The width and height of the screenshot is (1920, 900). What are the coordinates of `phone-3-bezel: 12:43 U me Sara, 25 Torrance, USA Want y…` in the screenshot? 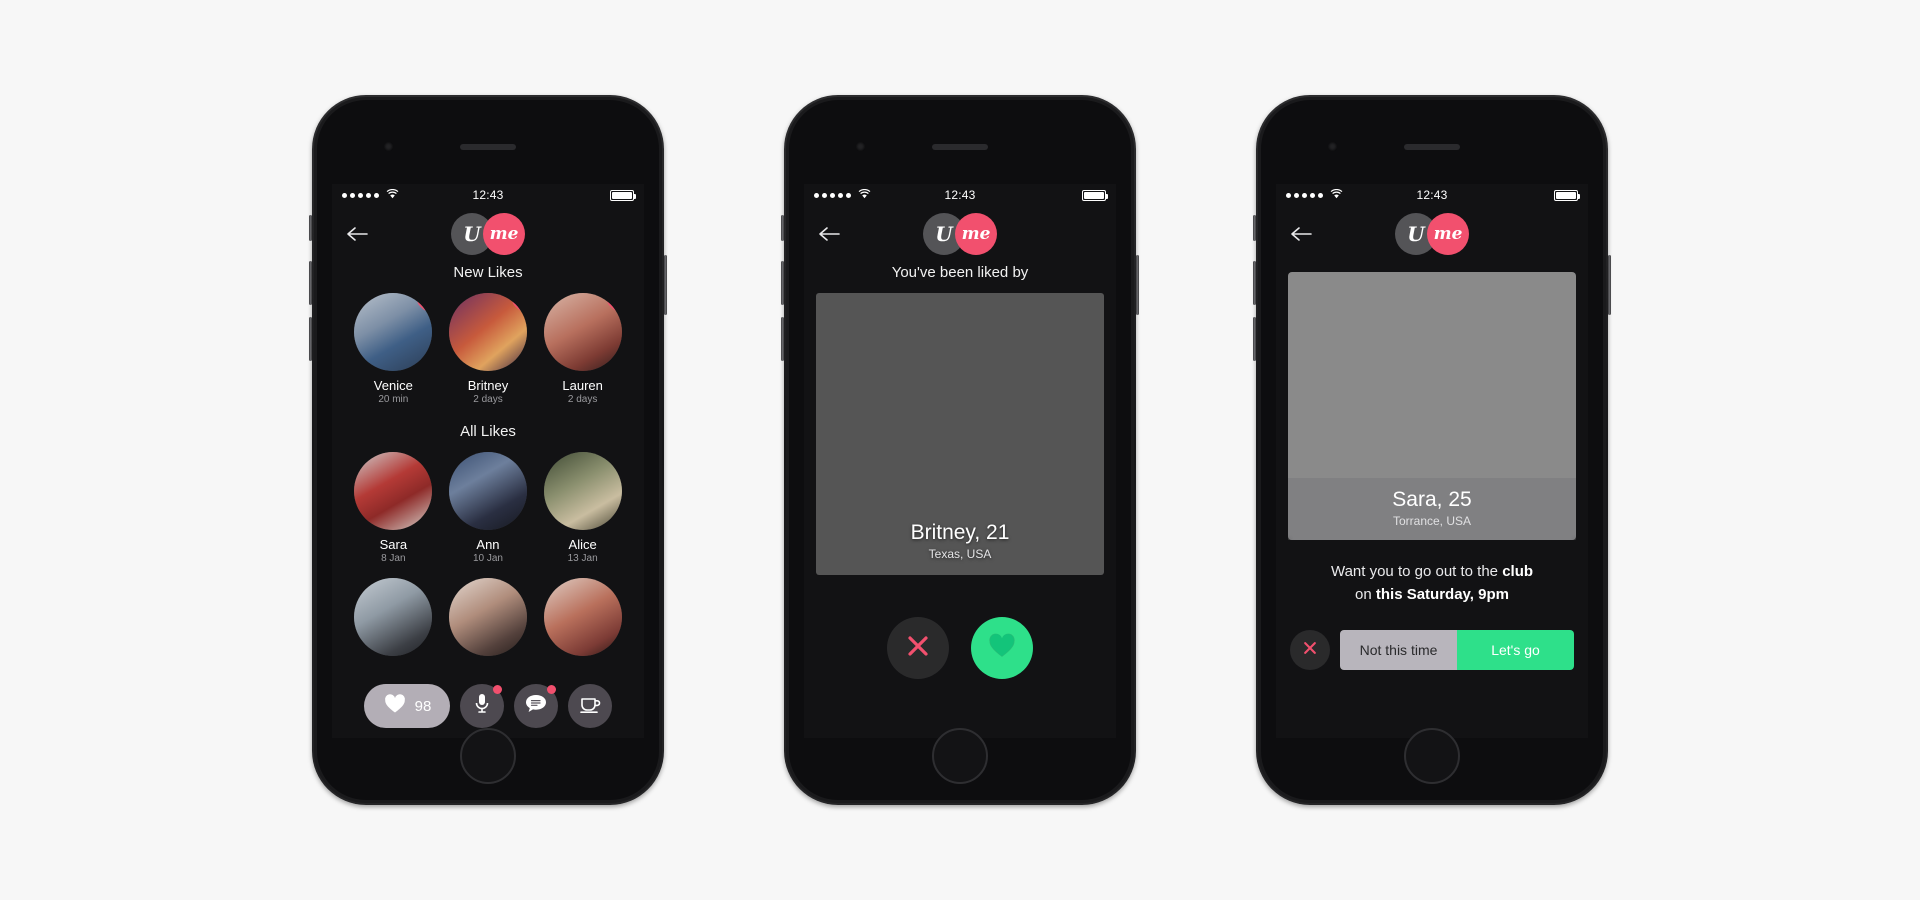 It's located at (1432, 450).